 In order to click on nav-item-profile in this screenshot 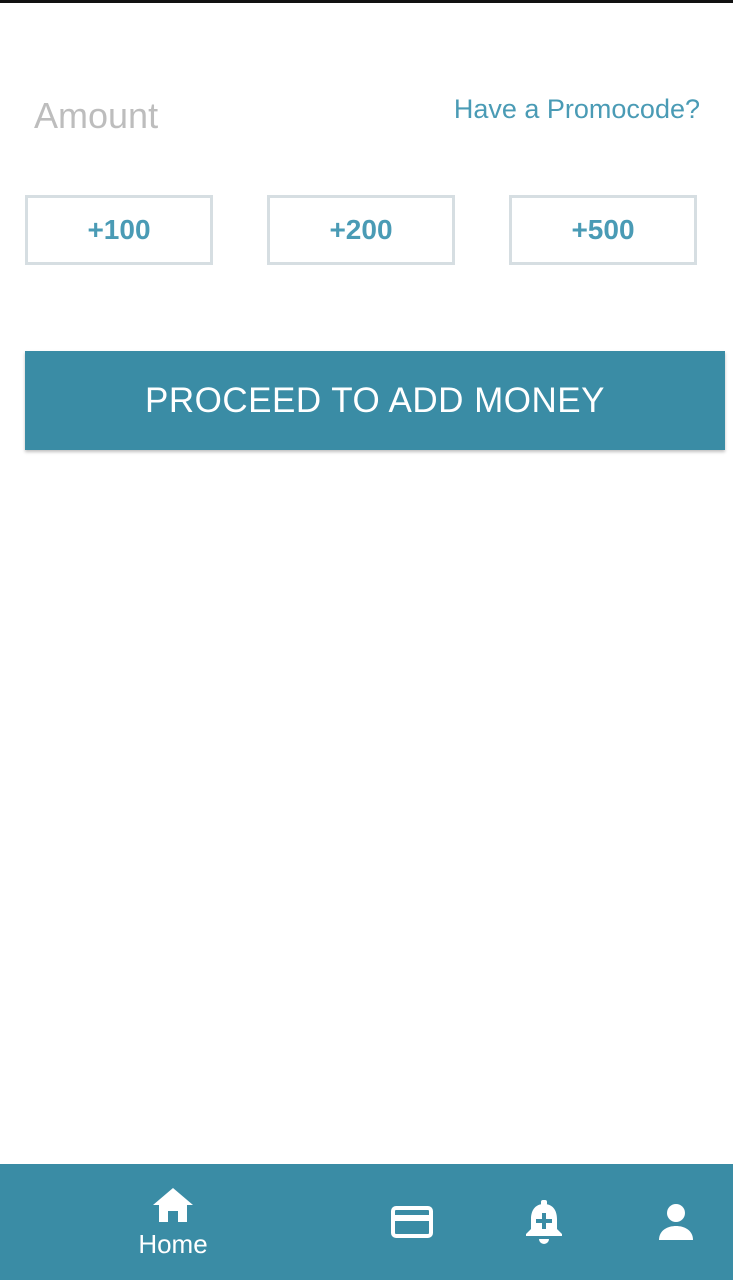, I will do `click(676, 1222)`.